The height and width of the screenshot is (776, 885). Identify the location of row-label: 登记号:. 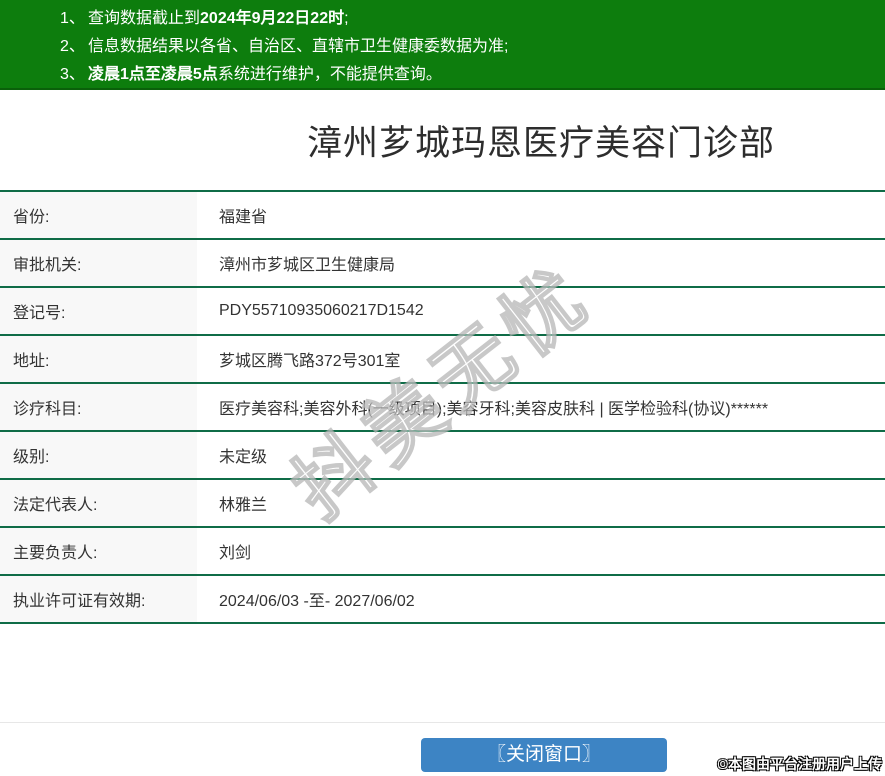
(98, 311).